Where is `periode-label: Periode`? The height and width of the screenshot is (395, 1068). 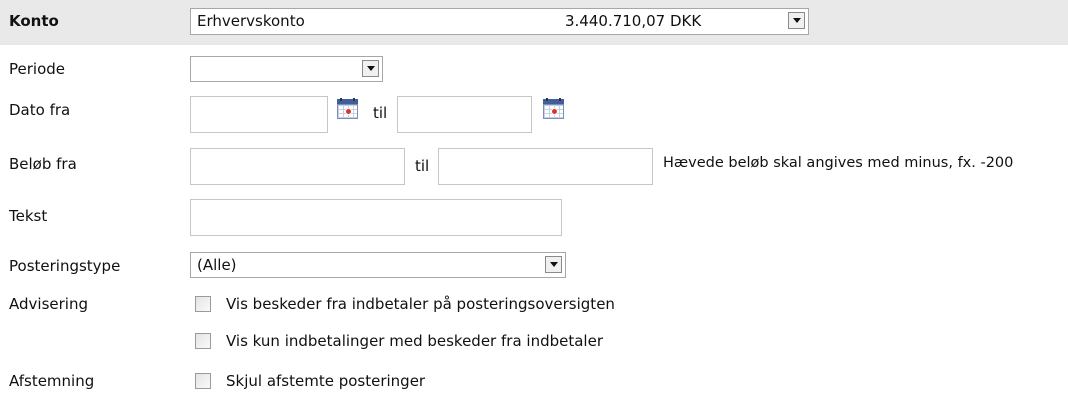
periode-label: Periode is located at coordinates (37, 69).